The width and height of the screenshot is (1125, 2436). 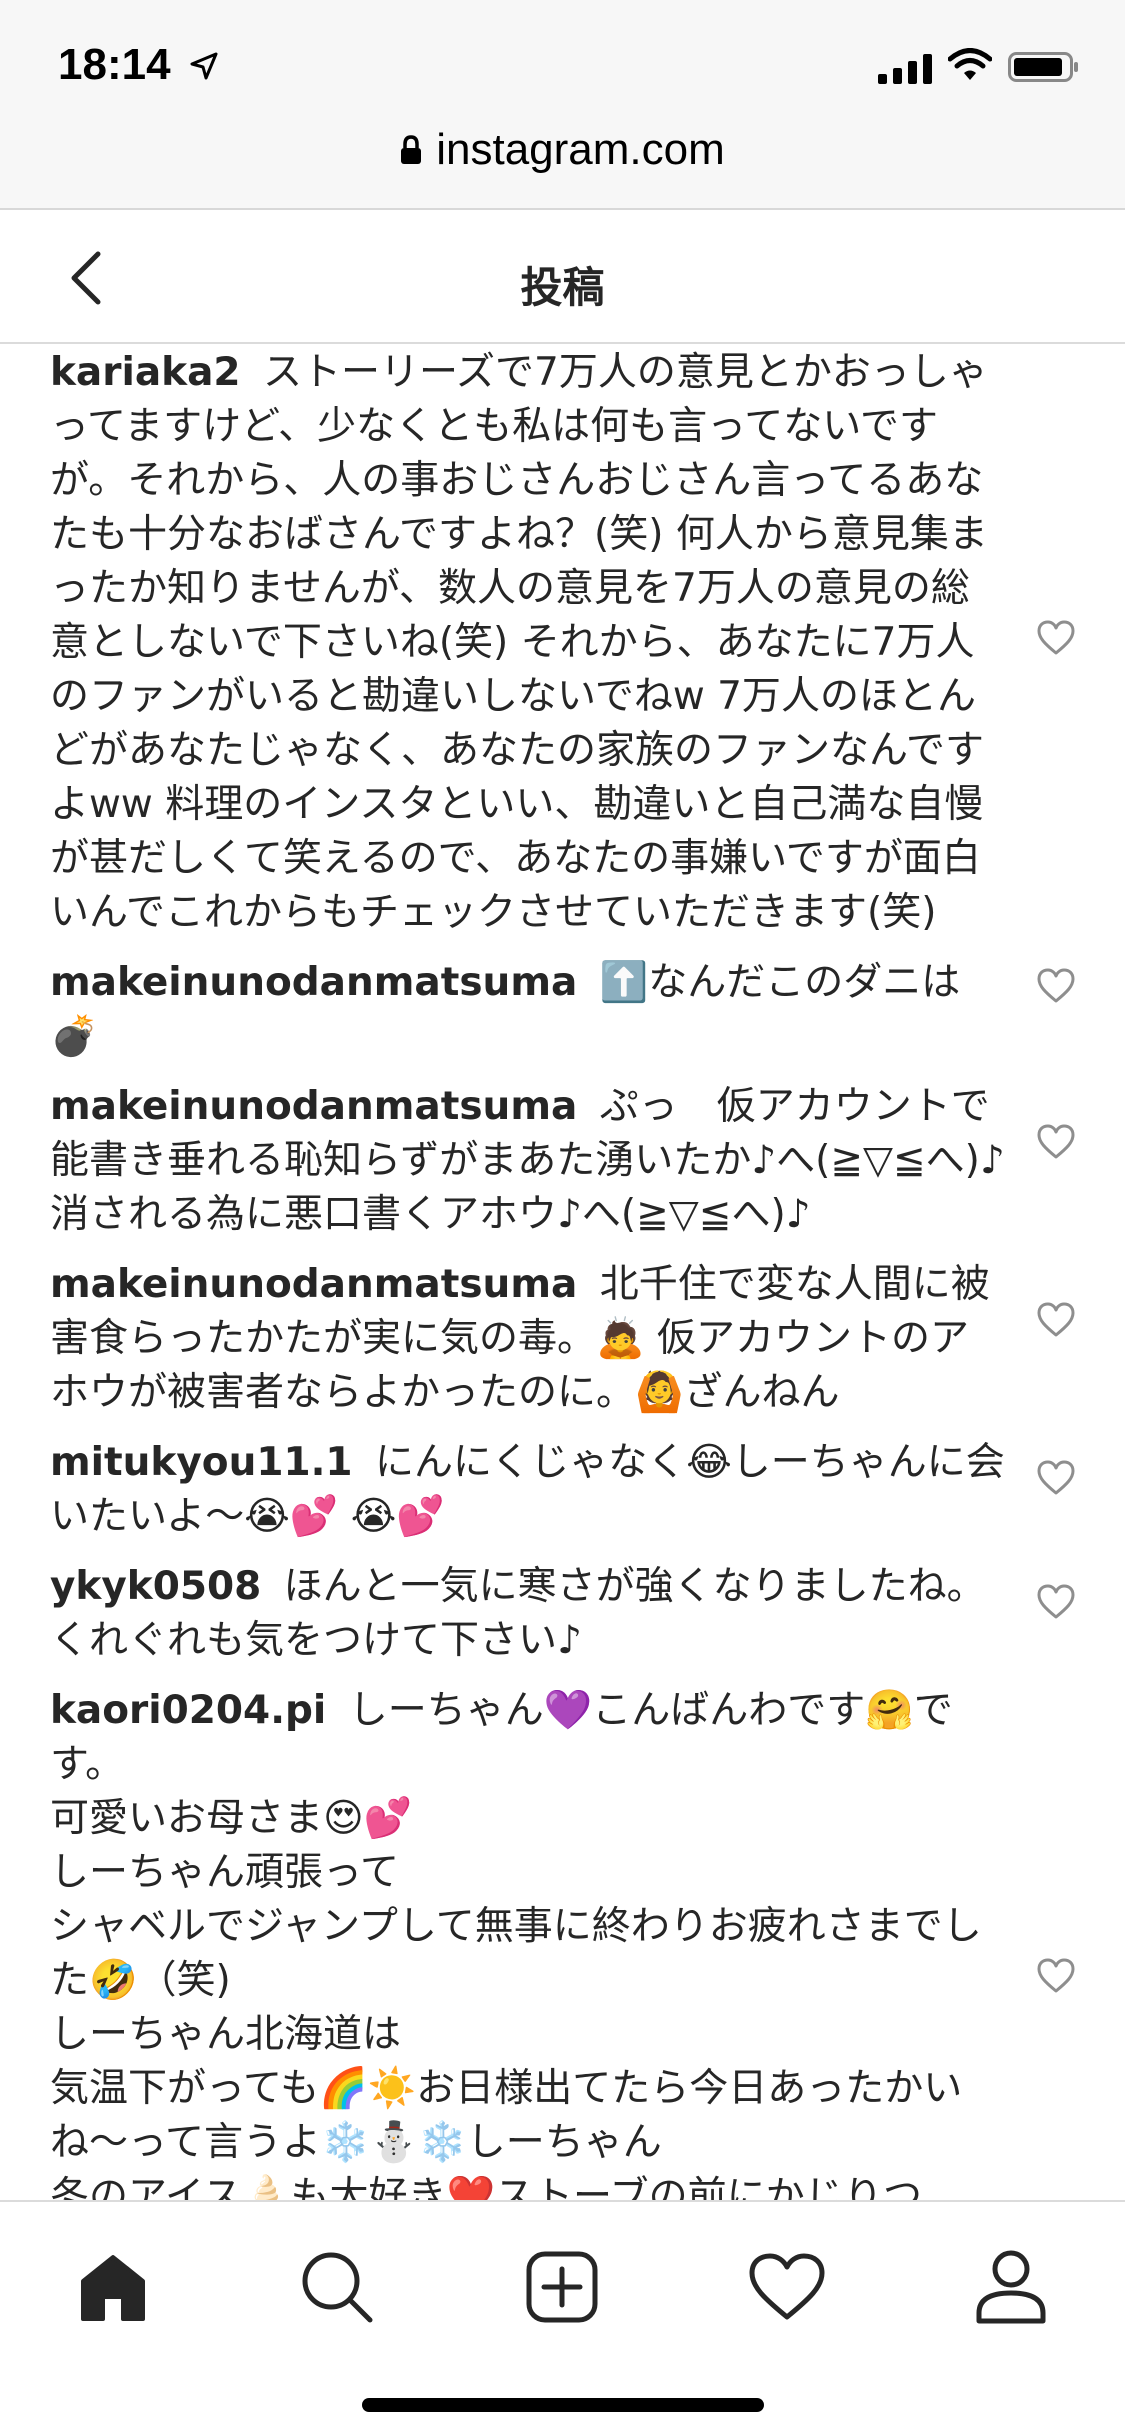 I want to click on home-icon, so click(x=113, y=2288).